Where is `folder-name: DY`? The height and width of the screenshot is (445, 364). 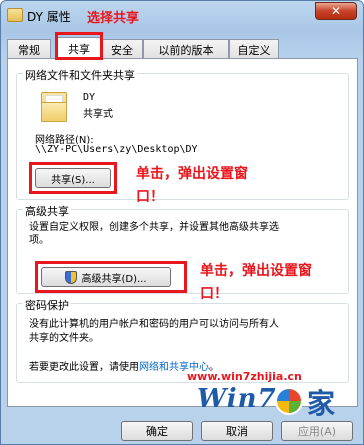
folder-name: DY is located at coordinates (89, 97).